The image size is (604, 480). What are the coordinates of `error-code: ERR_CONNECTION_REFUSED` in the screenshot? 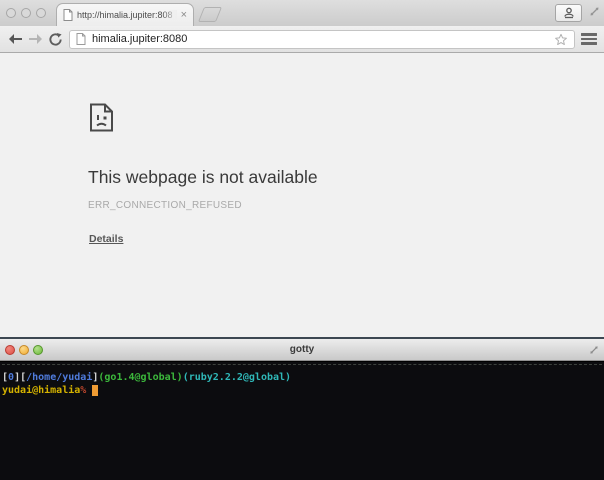 It's located at (165, 205).